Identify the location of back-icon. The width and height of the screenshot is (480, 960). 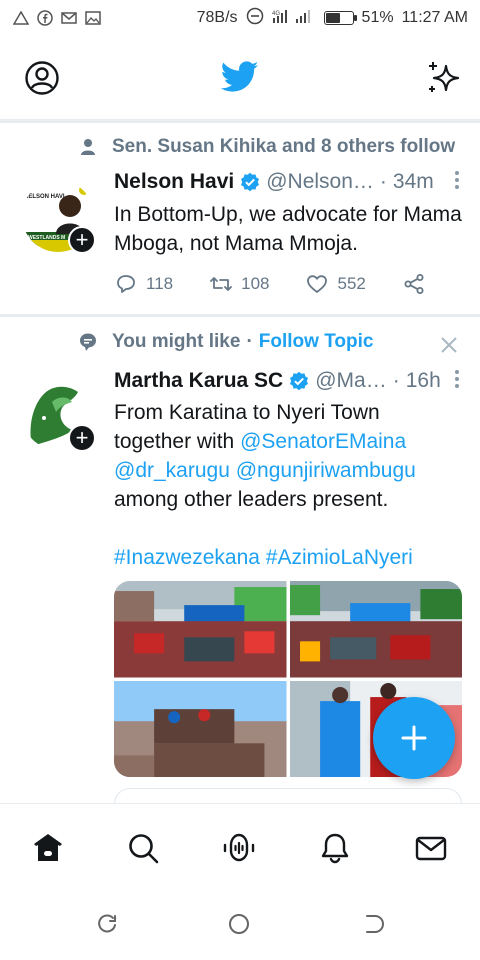
(373, 924).